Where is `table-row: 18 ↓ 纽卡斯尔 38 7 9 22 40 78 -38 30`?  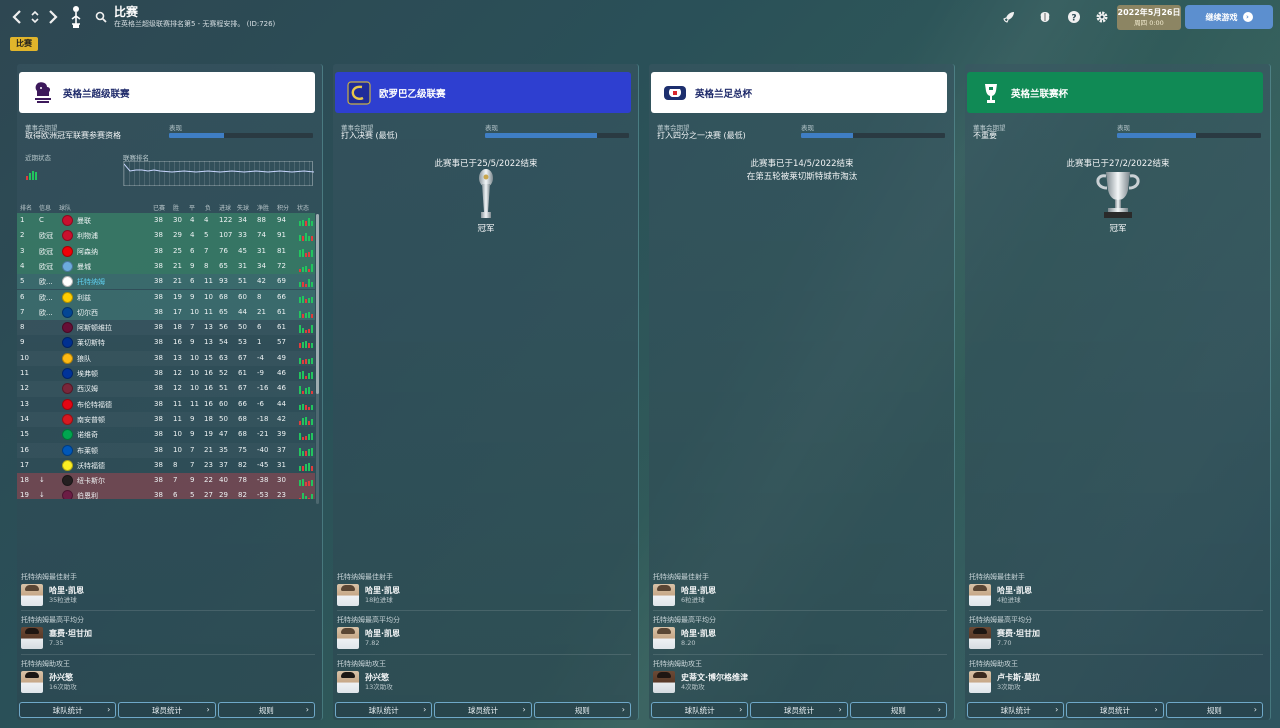
table-row: 18 ↓ 纽卡斯尔 38 7 9 22 40 78 -38 30 is located at coordinates (166, 481).